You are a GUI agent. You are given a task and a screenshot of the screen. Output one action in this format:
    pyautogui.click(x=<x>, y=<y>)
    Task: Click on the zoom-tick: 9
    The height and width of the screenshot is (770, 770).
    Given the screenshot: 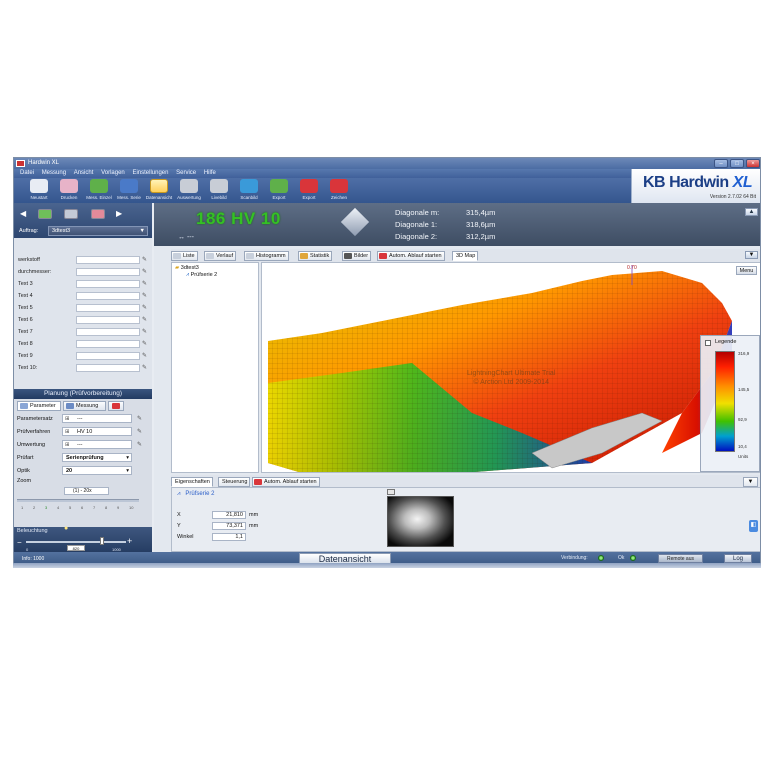 What is the action you would take?
    pyautogui.click(x=118, y=507)
    